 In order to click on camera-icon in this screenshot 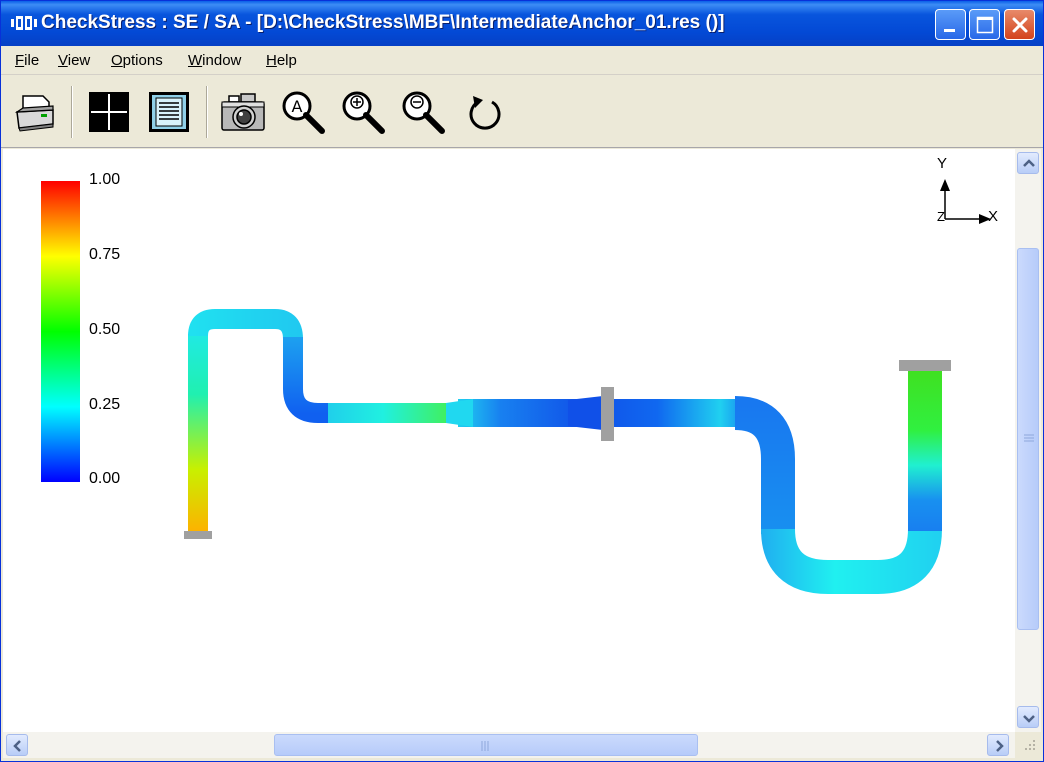, I will do `click(243, 112)`.